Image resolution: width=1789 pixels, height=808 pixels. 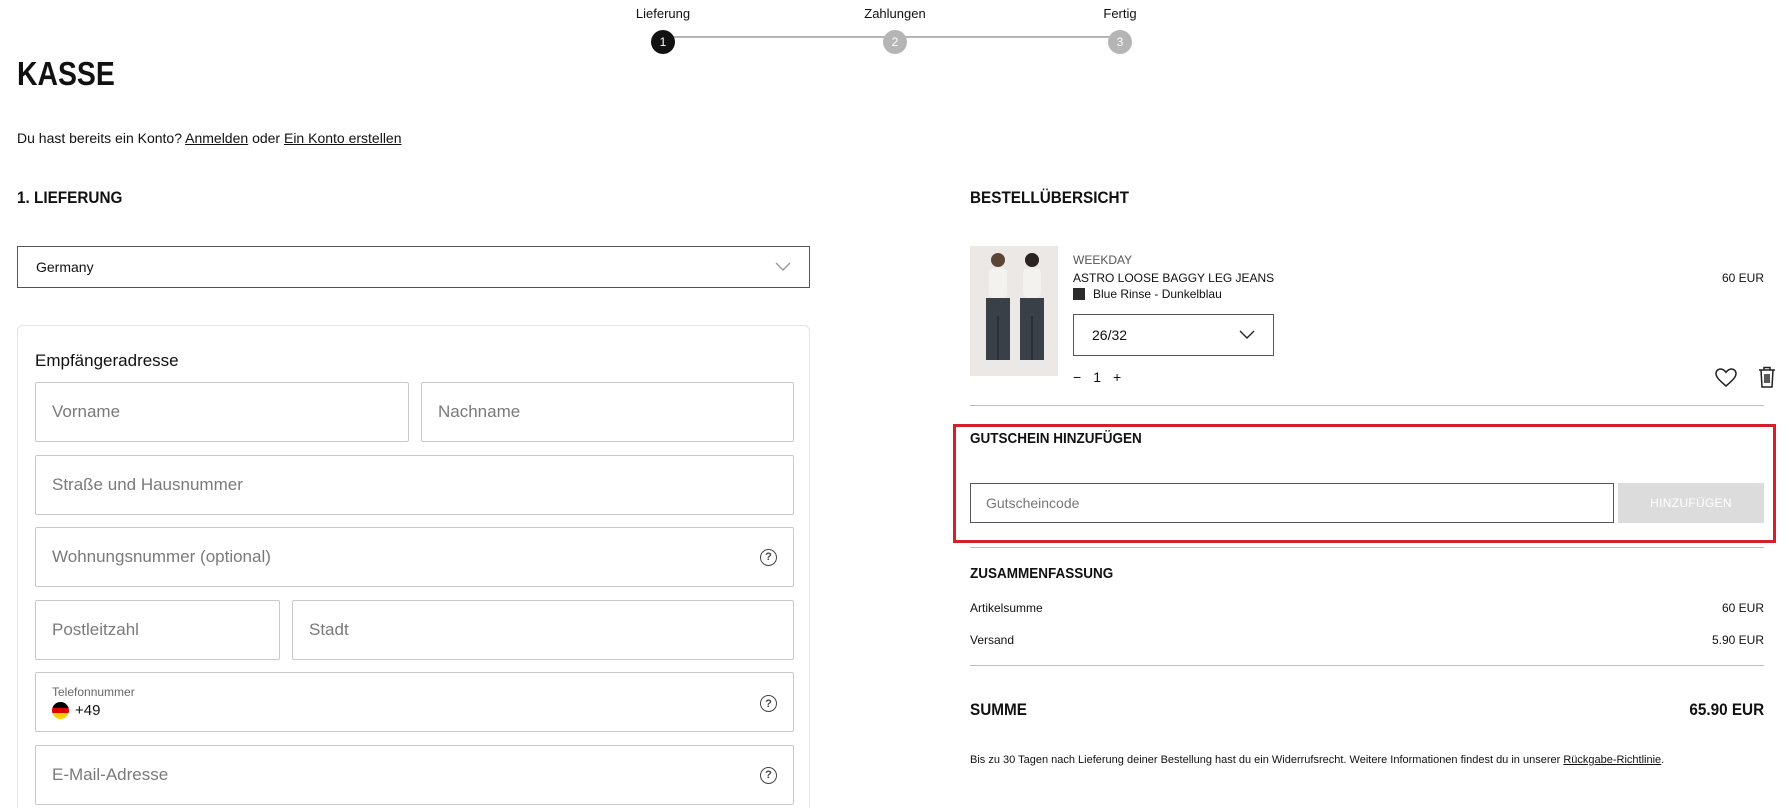 What do you see at coordinates (1767, 379) in the screenshot?
I see `trash-icon` at bounding box center [1767, 379].